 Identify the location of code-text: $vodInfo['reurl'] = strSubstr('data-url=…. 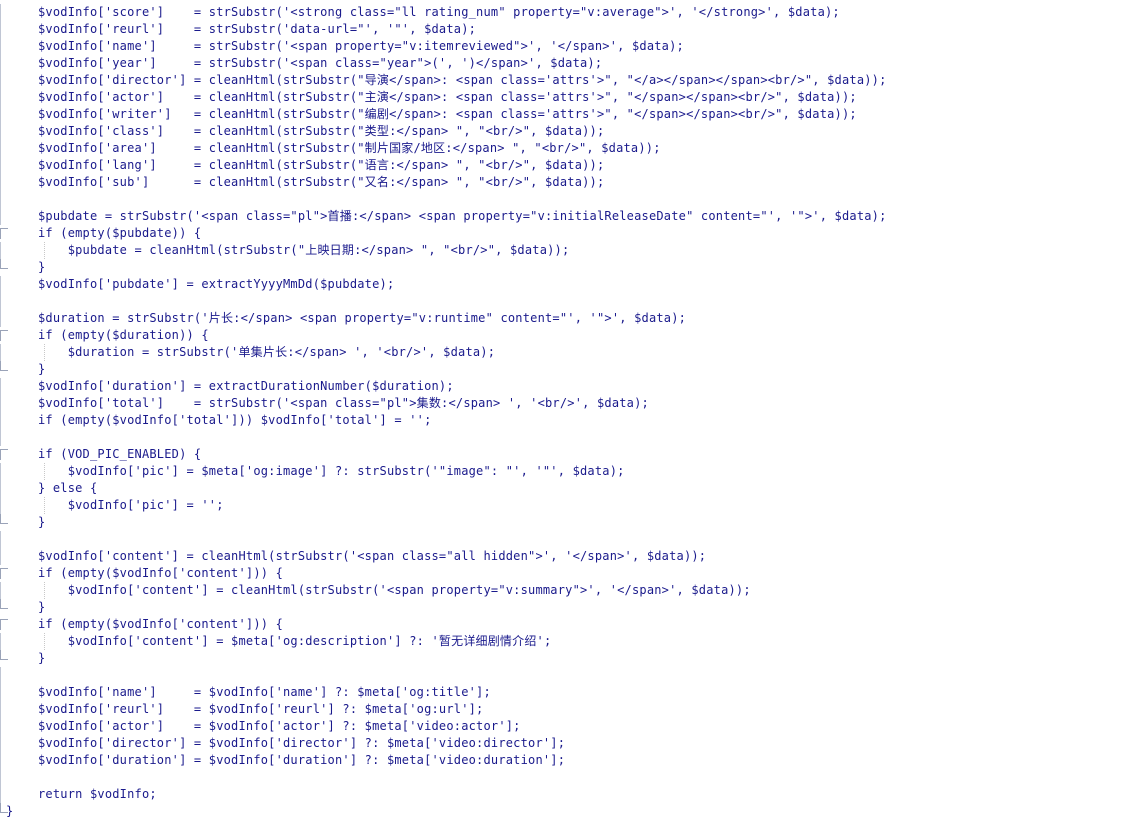
(257, 29).